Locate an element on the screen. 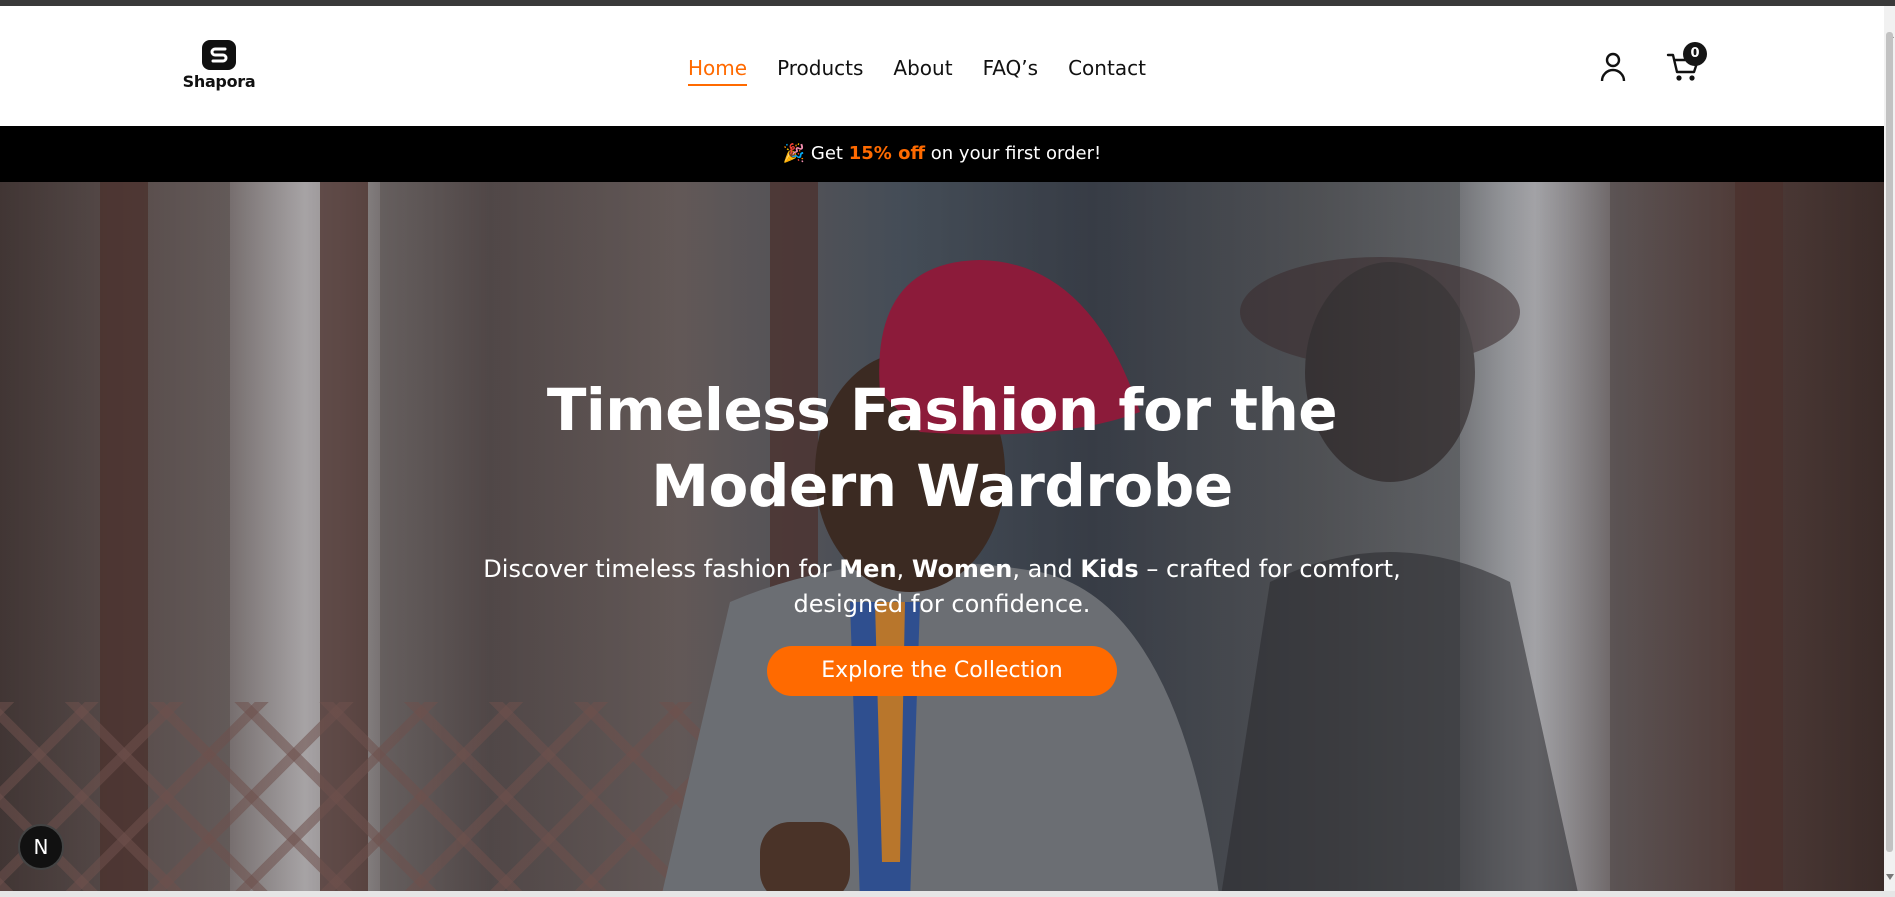  hero-sub-prefix: Discover timeless fashion for is located at coordinates (657, 569).